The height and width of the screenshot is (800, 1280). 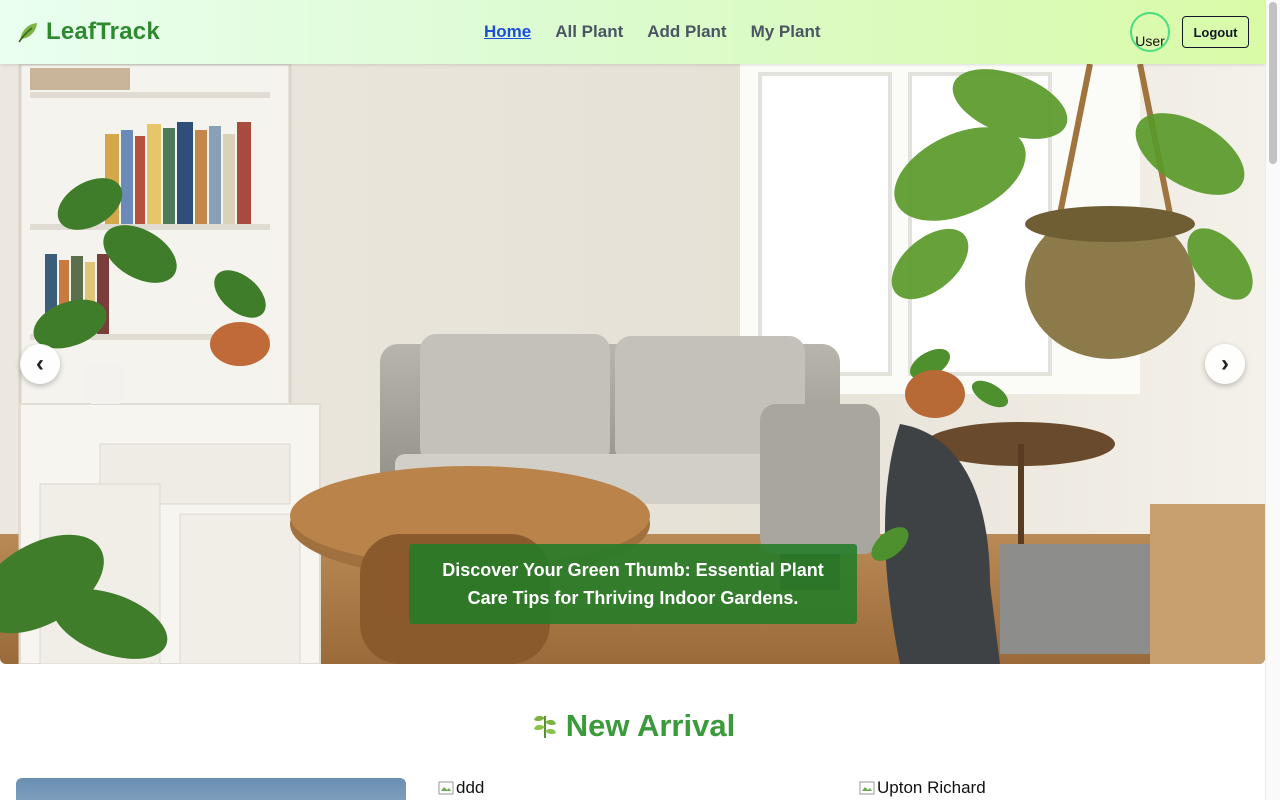 I want to click on new-arrival-heading: New Arrival, so click(x=632, y=726).